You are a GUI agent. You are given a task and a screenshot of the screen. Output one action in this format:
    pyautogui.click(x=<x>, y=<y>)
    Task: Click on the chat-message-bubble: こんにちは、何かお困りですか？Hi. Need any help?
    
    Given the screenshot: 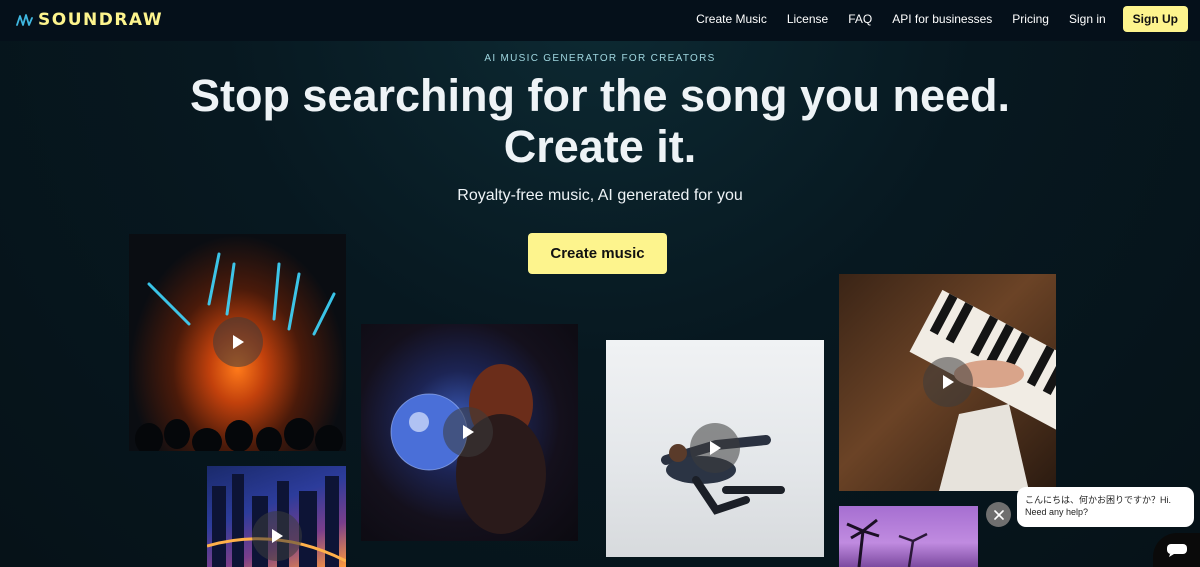 What is the action you would take?
    pyautogui.click(x=1105, y=507)
    